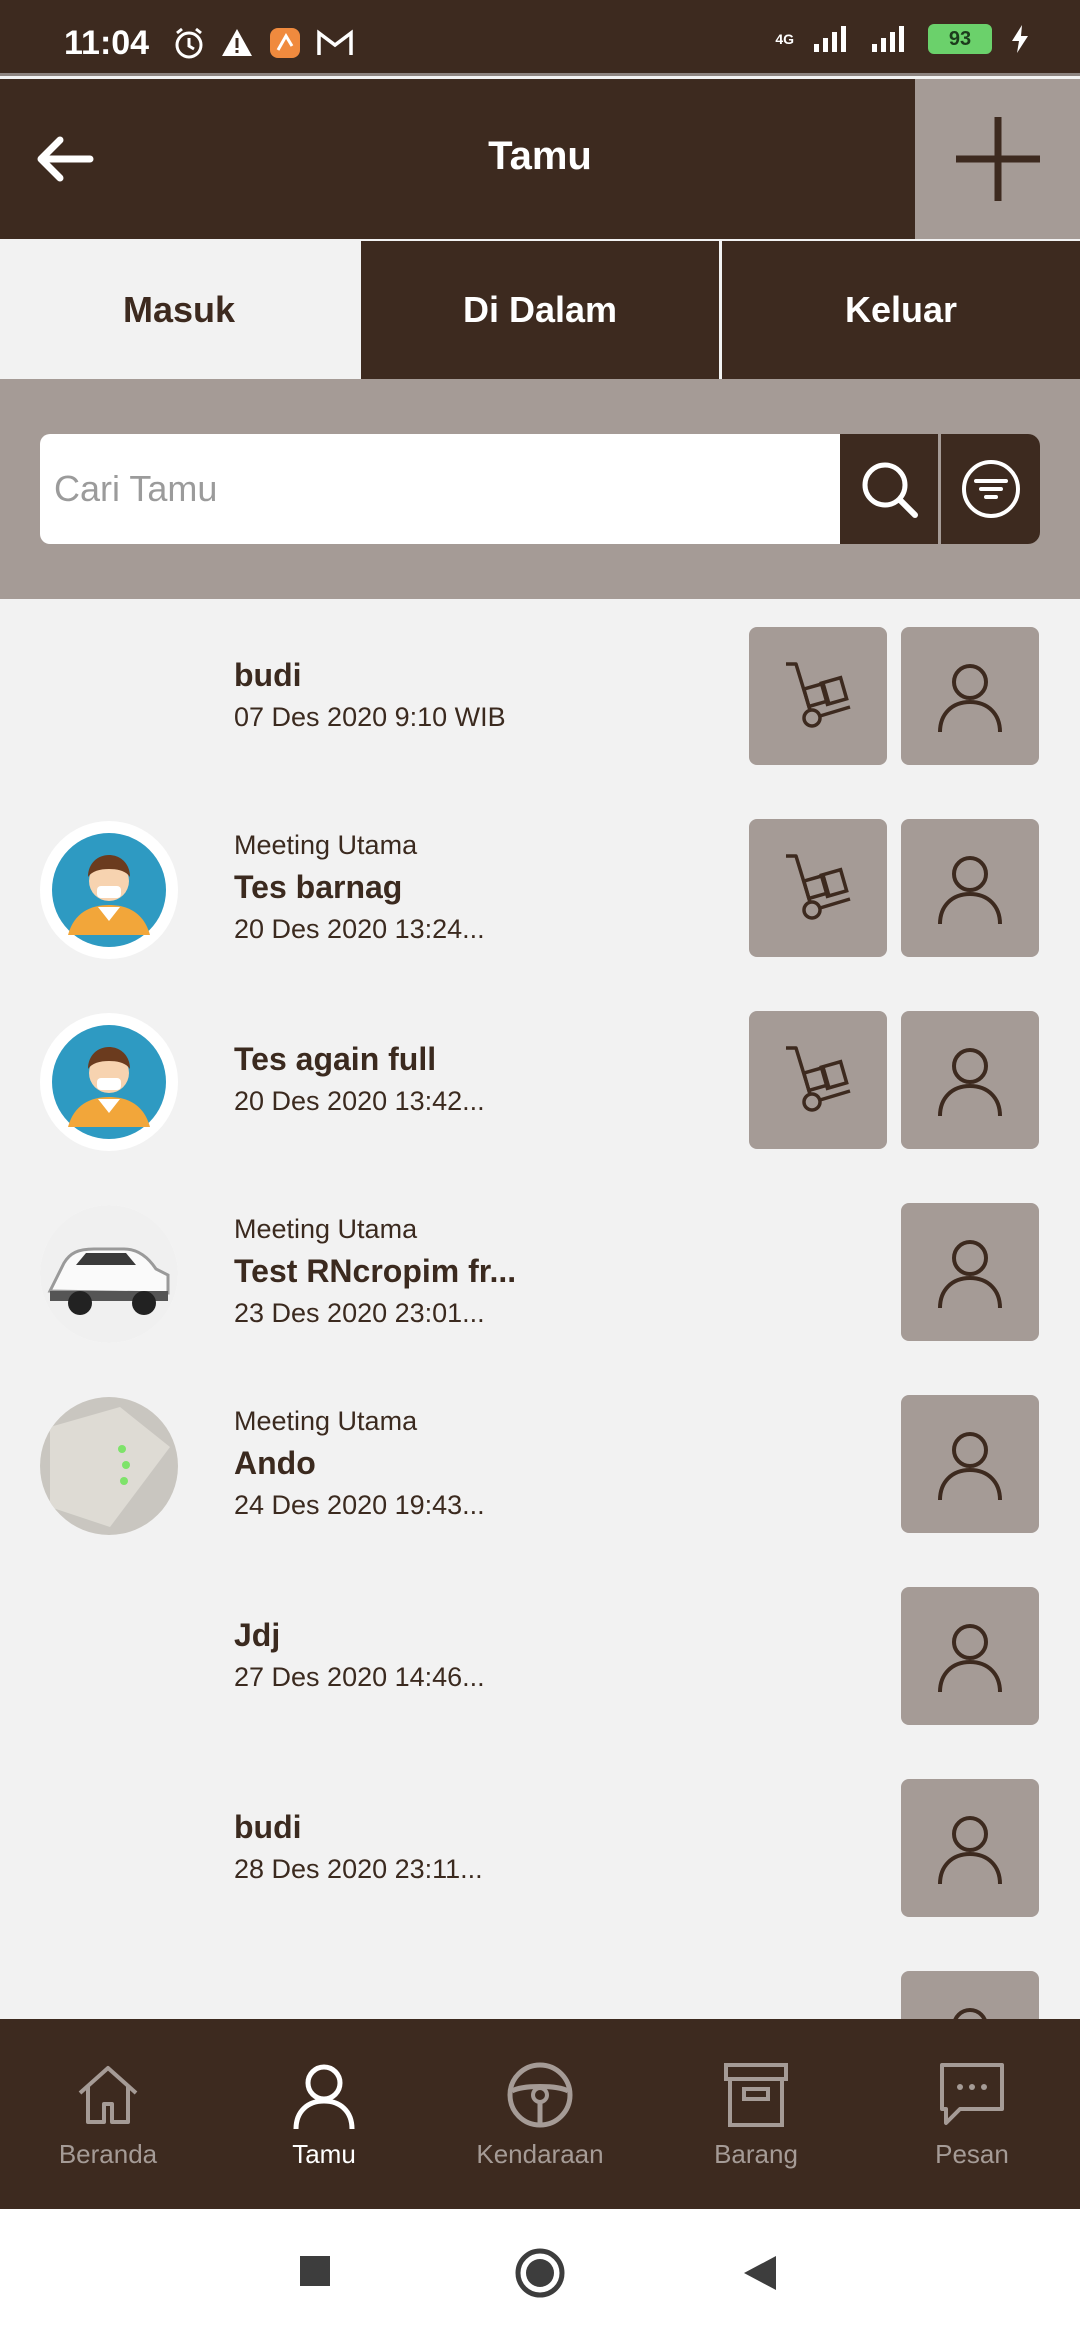 This screenshot has height=2340, width=1080. Describe the element at coordinates (540, 159) in the screenshot. I see `app-bar: Tamu` at that location.